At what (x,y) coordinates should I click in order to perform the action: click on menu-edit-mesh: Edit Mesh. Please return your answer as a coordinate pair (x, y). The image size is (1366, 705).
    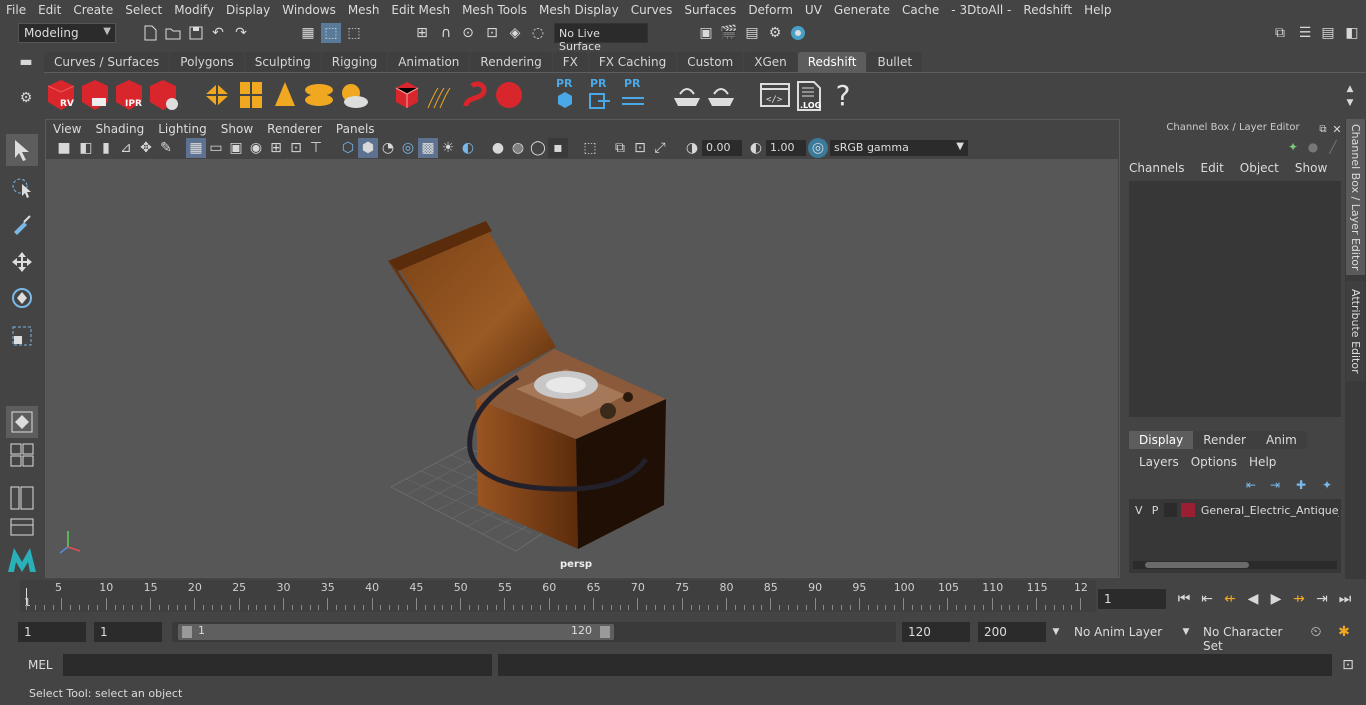
    Looking at the image, I should click on (420, 10).